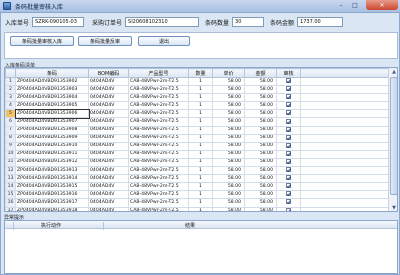 The width and height of the screenshot is (400, 275). What do you see at coordinates (52, 106) in the screenshot?
I see `cell-barcode: ZP0404AD4VBD91353905` at bounding box center [52, 106].